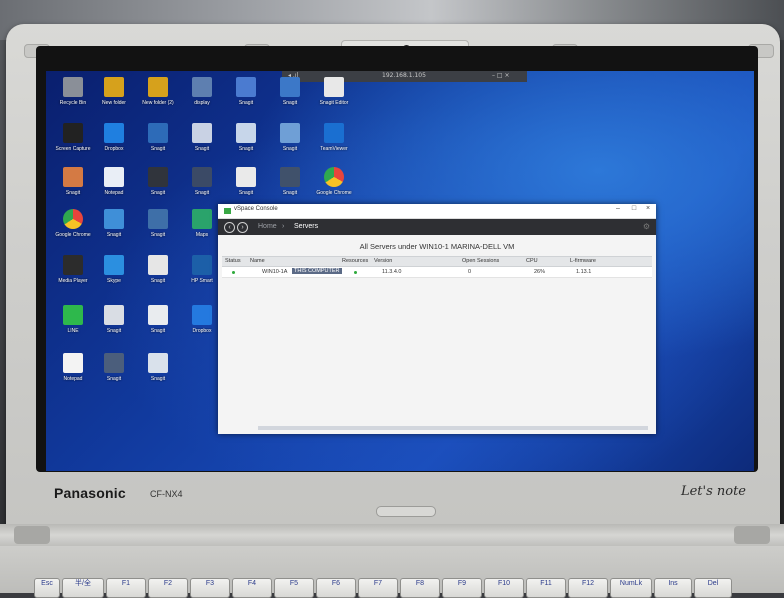  What do you see at coordinates (501, 75) in the screenshot?
I see `toolbar-controls: – □ ×` at bounding box center [501, 75].